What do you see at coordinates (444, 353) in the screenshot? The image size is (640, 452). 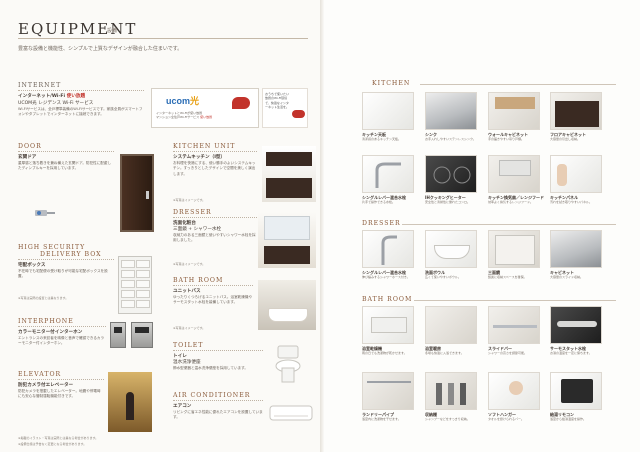 I see `bath-item-text-2: 冬場も快適に入浴できます。` at bounding box center [444, 353].